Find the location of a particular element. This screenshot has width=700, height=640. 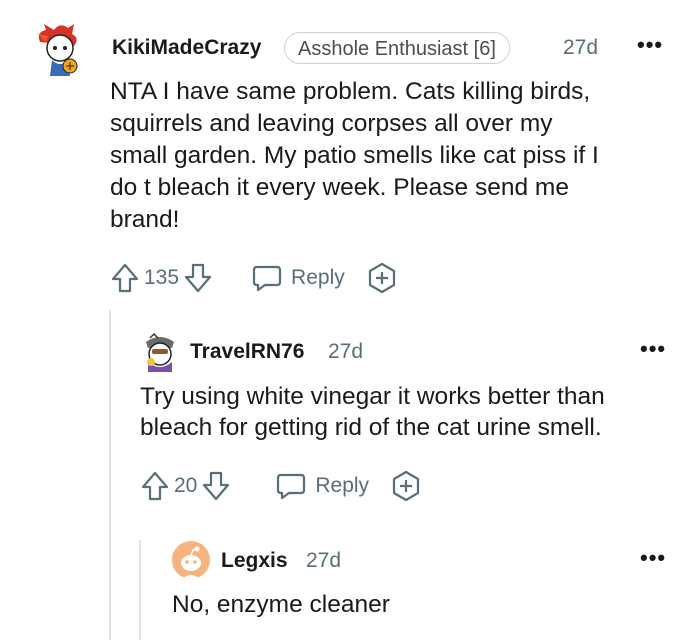

vote-count: 20 is located at coordinates (186, 485).